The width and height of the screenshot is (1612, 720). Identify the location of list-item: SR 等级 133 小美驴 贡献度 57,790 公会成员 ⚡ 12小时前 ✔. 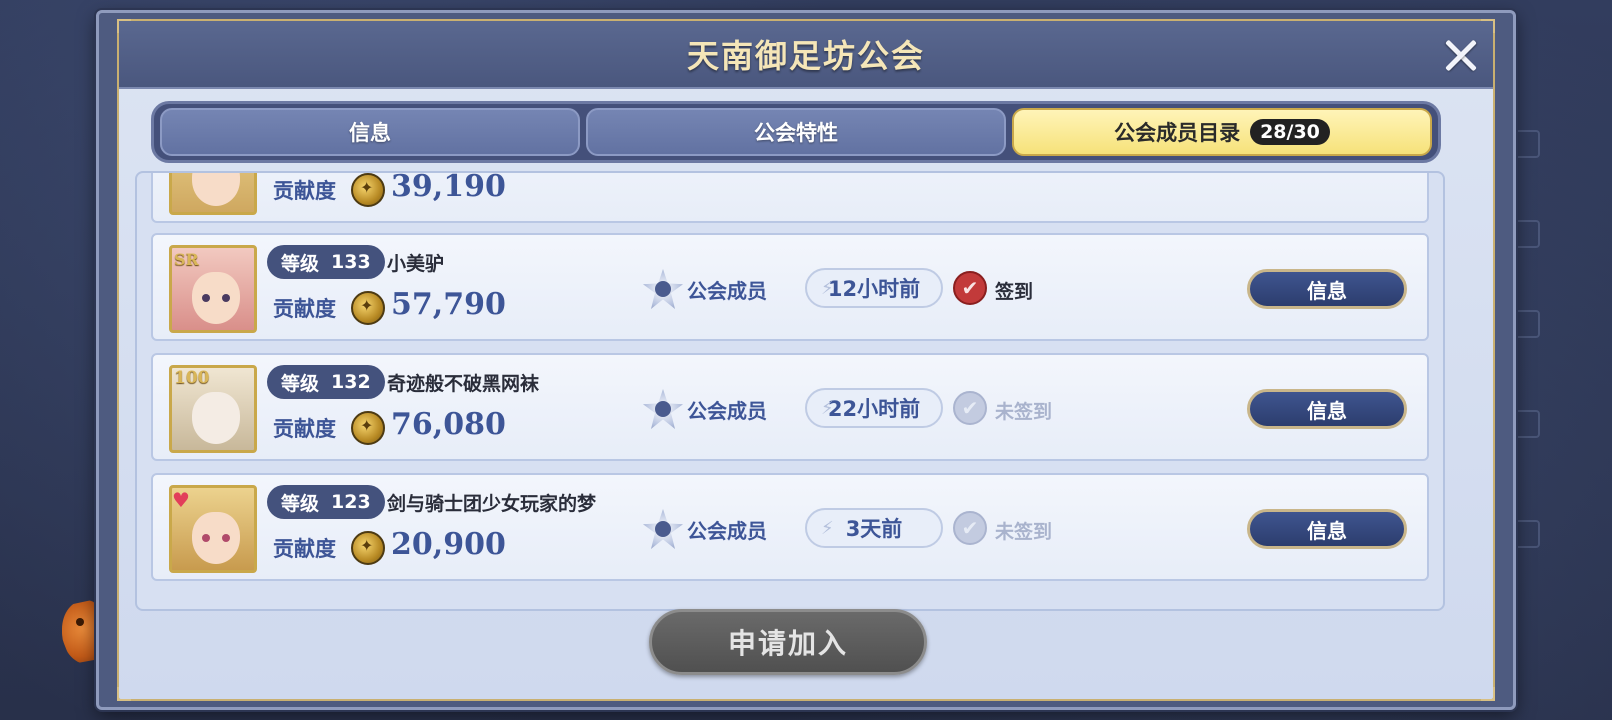
(790, 287).